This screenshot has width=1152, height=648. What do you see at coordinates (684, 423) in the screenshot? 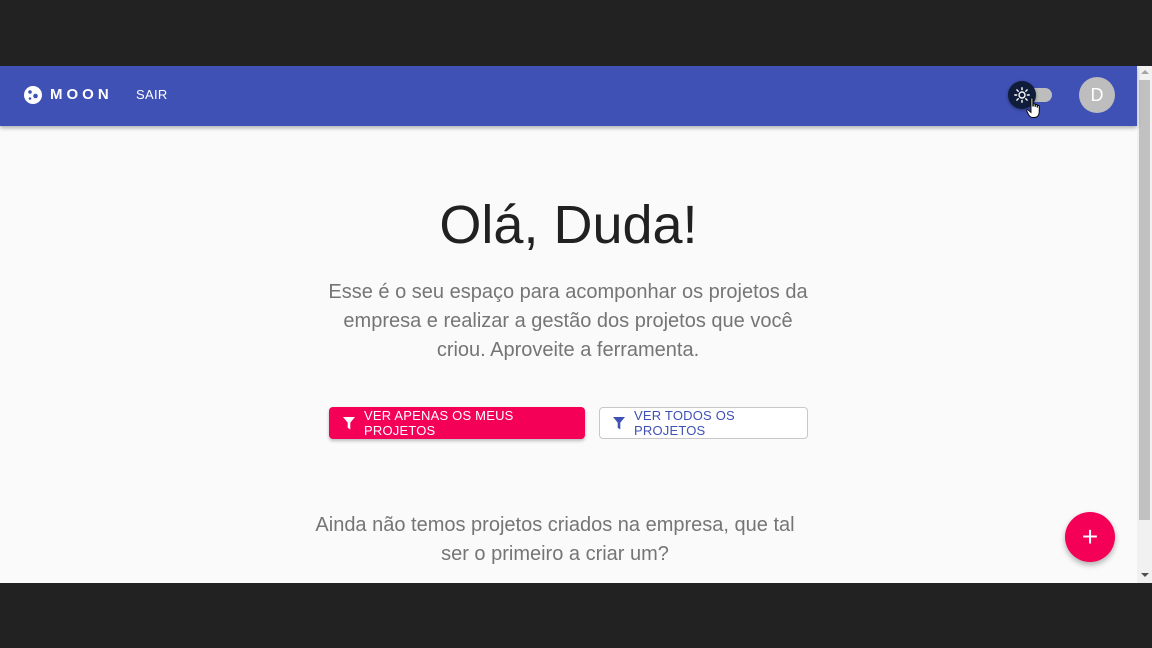
I see `all-projects-filter-label: VER TODOS OS PROJETOS` at bounding box center [684, 423].